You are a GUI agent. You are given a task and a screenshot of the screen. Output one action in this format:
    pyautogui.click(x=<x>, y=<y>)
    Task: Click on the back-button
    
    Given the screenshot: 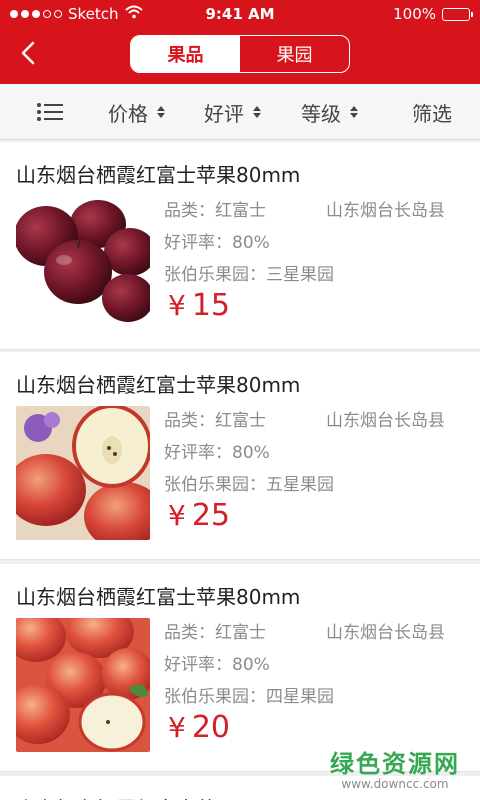 What is the action you would take?
    pyautogui.click(x=29, y=53)
    